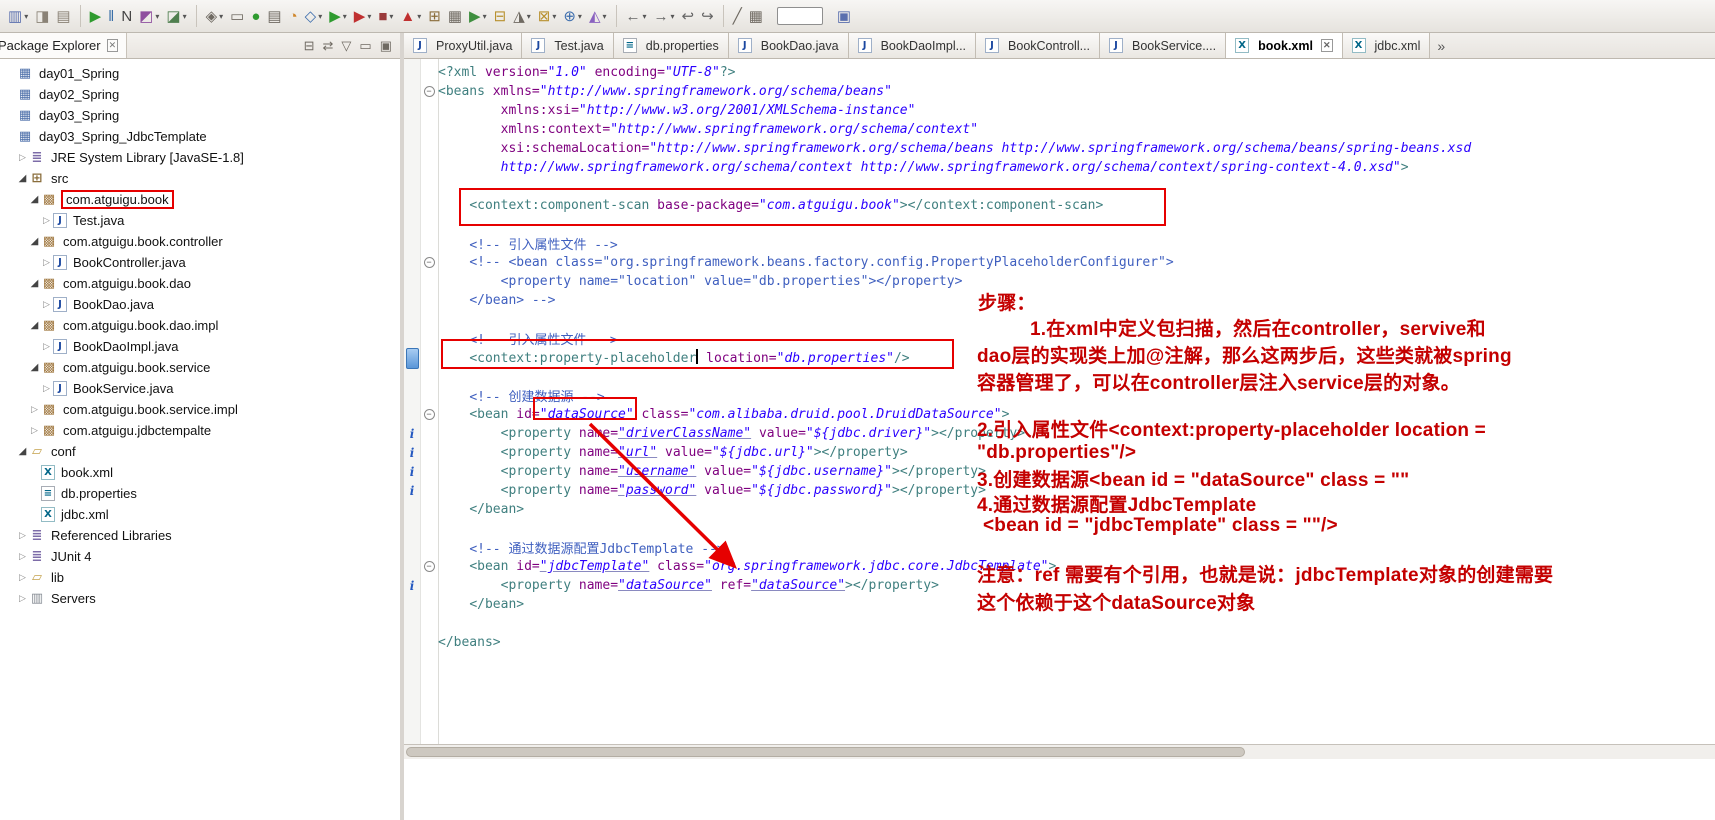 The width and height of the screenshot is (1715, 820). What do you see at coordinates (338, 16) in the screenshot?
I see `debug-button: ▶ ▾` at bounding box center [338, 16].